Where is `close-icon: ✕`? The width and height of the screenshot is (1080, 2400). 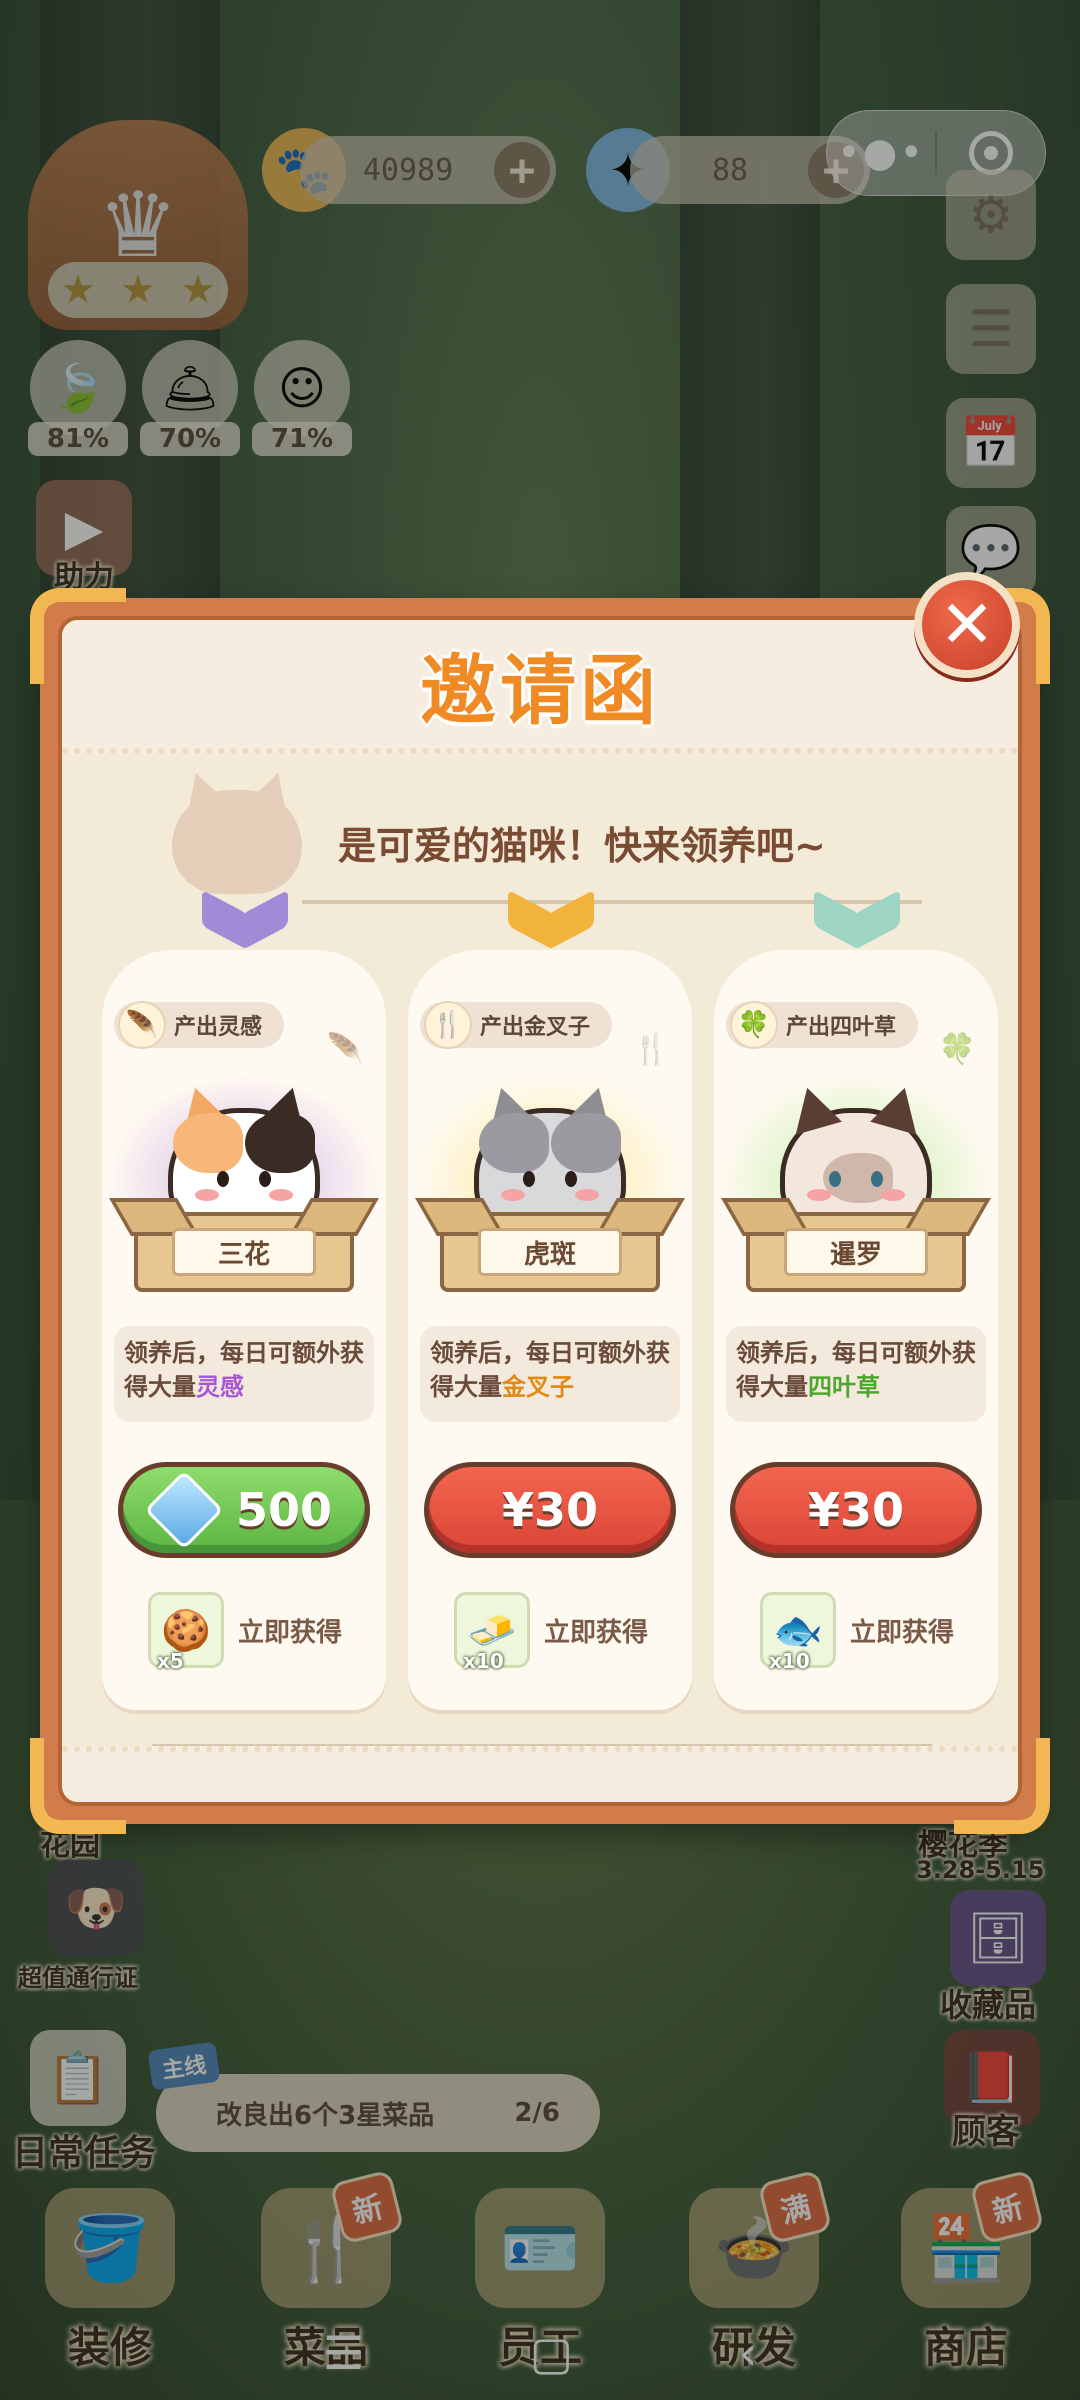
close-icon: ✕ is located at coordinates (967, 624).